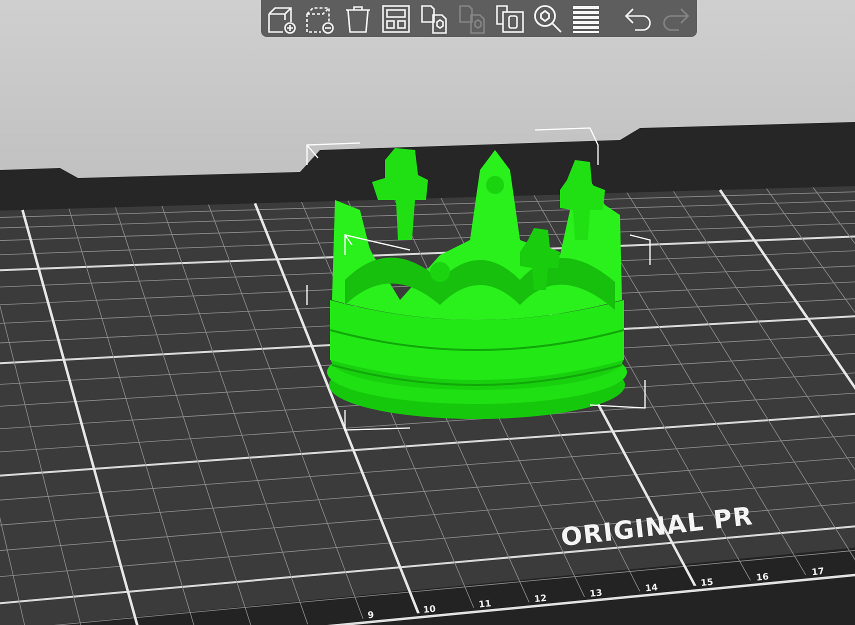 This screenshot has width=855, height=625. I want to click on paste-icon, so click(471, 19).